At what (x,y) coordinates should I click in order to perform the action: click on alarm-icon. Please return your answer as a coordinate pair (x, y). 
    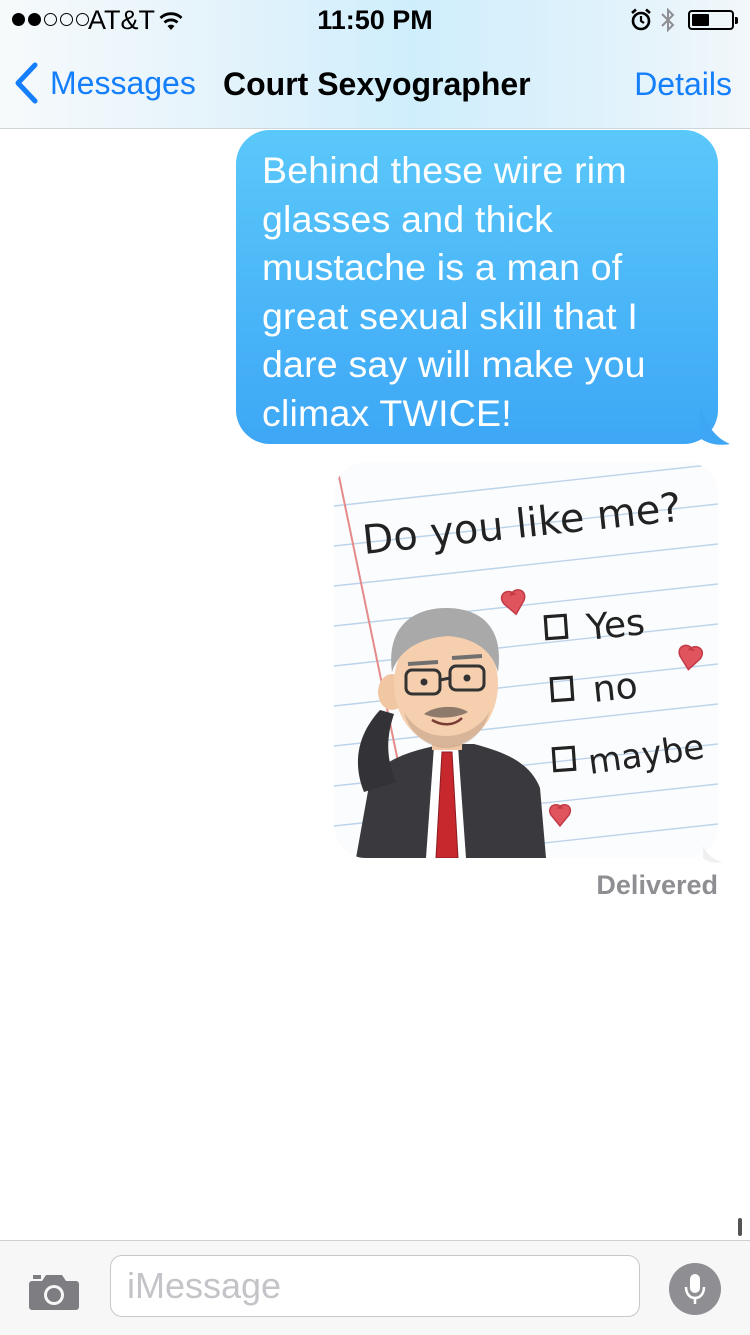
    Looking at the image, I should click on (641, 23).